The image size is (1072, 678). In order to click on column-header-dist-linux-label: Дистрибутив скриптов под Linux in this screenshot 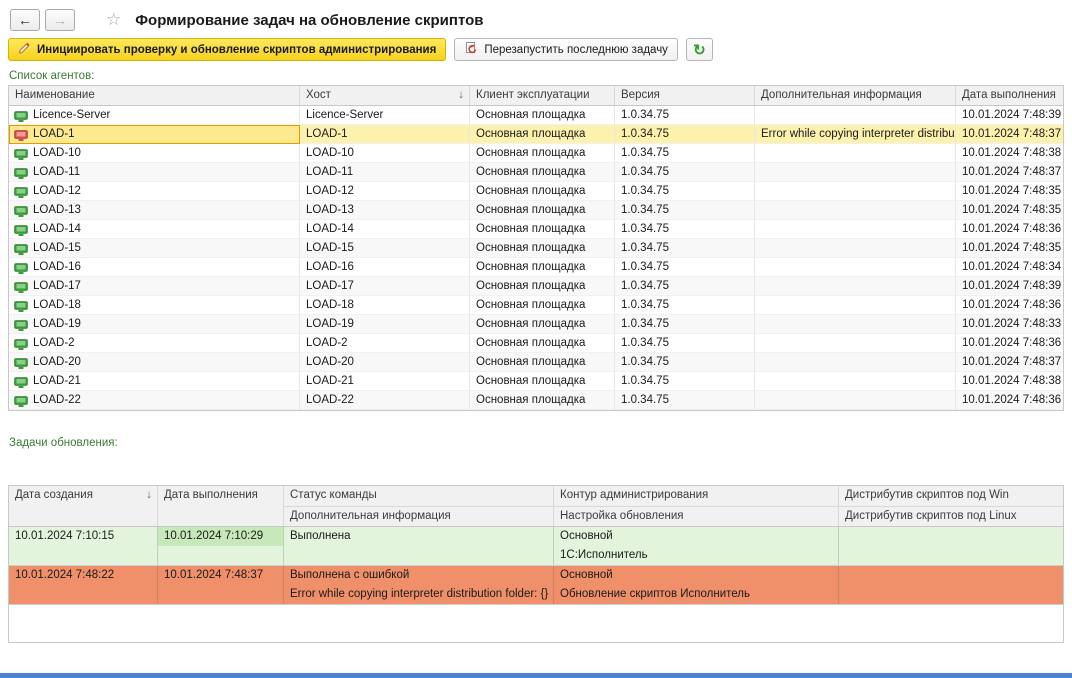, I will do `click(931, 516)`.